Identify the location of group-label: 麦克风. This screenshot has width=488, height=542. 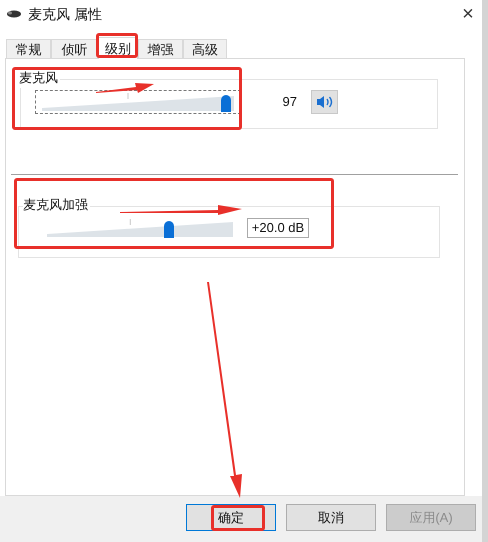
(39, 78).